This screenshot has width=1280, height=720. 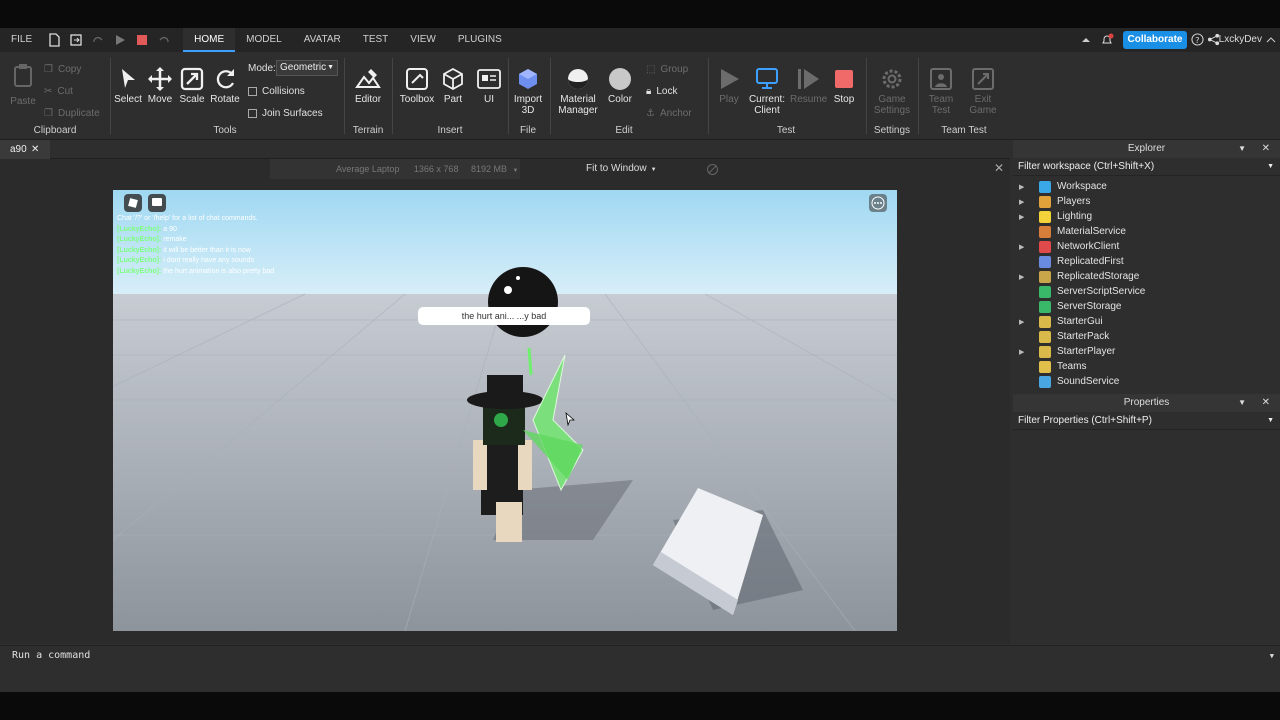 What do you see at coordinates (669, 113) in the screenshot?
I see `anchor-button: ⚓︎ Anchor` at bounding box center [669, 113].